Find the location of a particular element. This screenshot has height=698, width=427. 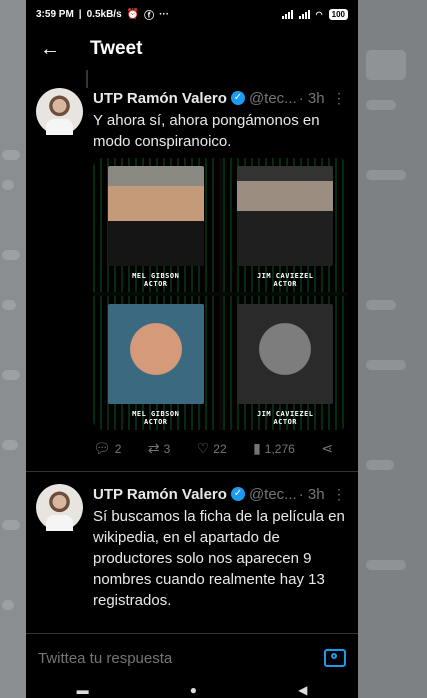

like-icon: ♡ is located at coordinates (203, 448).